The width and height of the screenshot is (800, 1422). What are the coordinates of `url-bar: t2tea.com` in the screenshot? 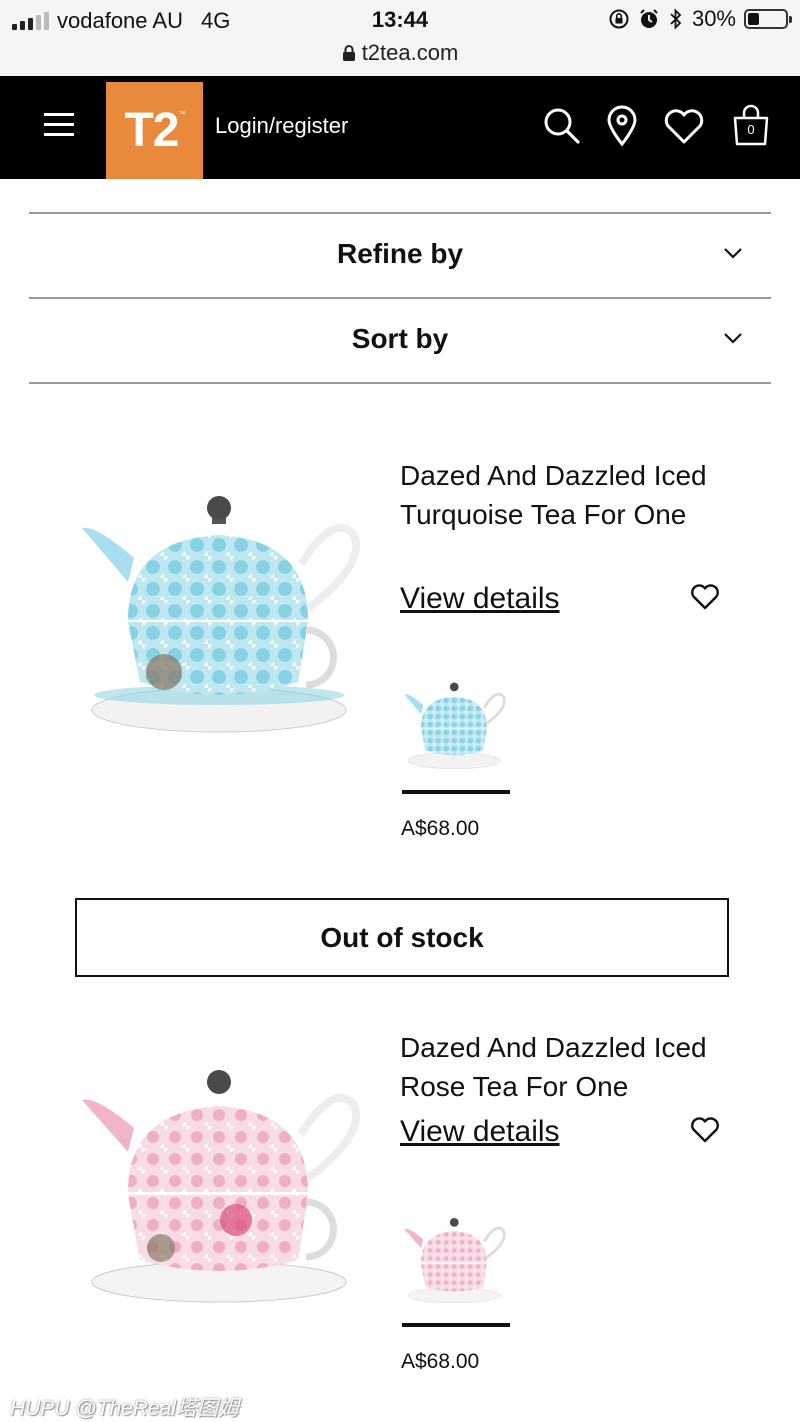 It's located at (400, 53).